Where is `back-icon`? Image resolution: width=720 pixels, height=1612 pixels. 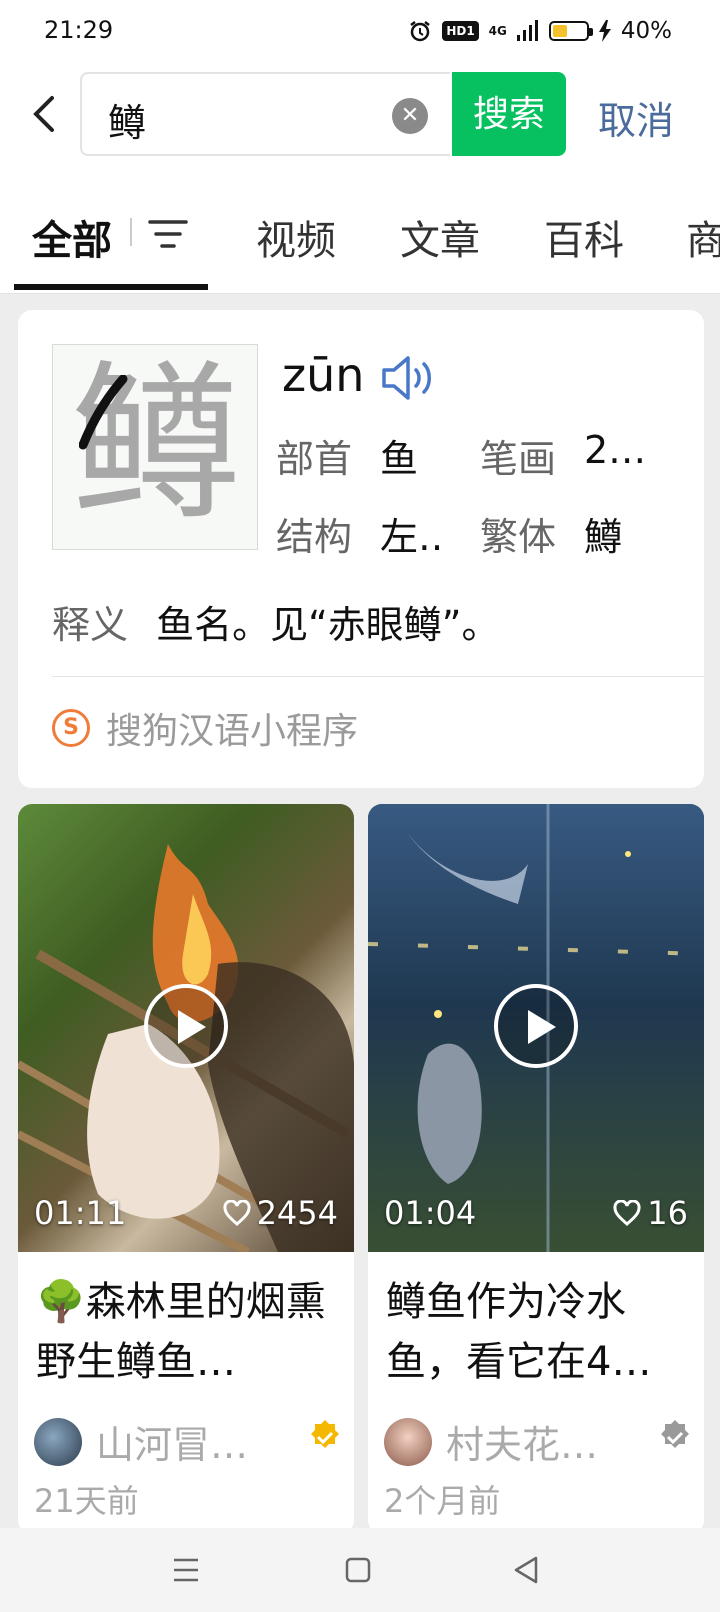 back-icon is located at coordinates (526, 1570).